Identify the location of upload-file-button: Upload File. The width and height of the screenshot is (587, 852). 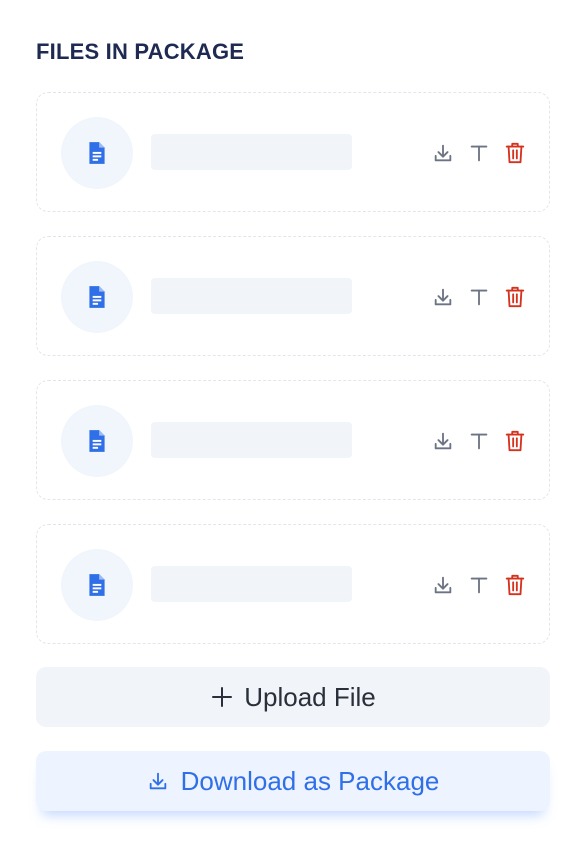
(293, 697).